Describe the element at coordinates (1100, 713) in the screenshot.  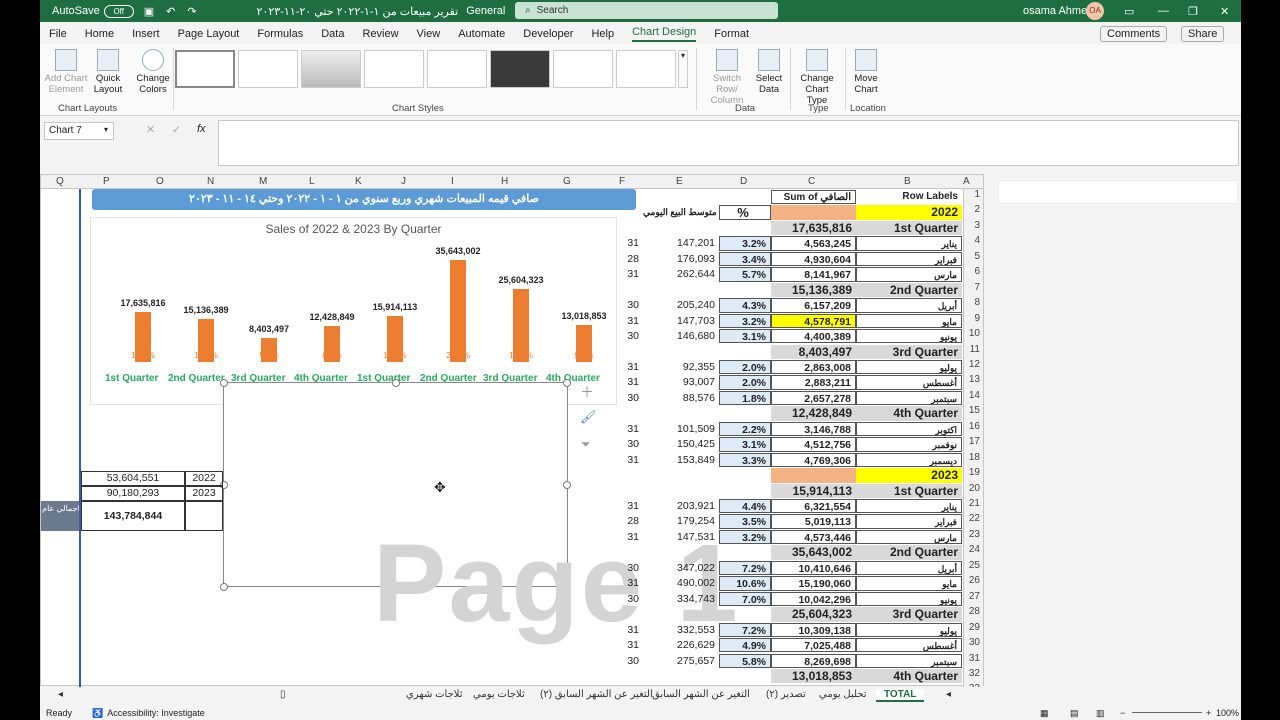
I see `page-break-icon: ▥` at that location.